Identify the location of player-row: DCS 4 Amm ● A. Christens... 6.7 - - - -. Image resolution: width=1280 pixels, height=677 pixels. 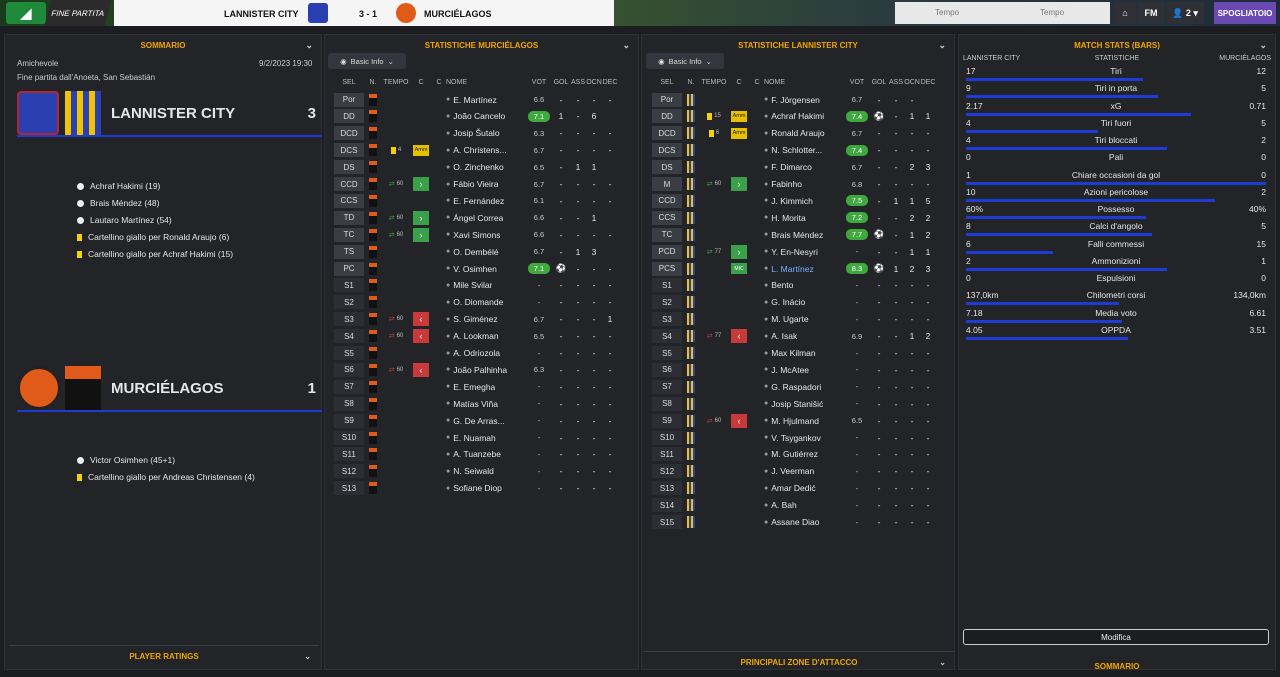
(484, 150).